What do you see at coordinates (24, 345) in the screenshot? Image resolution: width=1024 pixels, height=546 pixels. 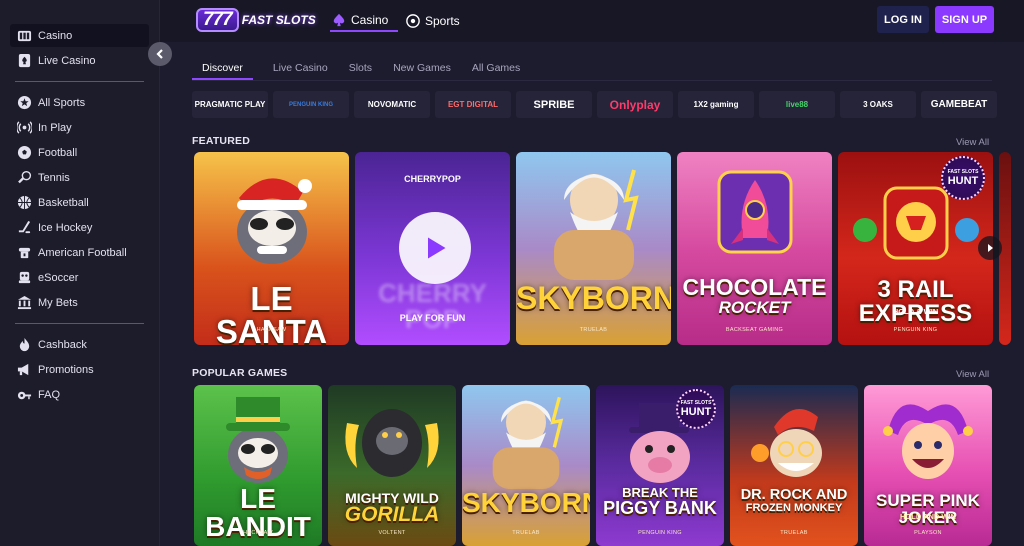 I see `flame-icon` at bounding box center [24, 345].